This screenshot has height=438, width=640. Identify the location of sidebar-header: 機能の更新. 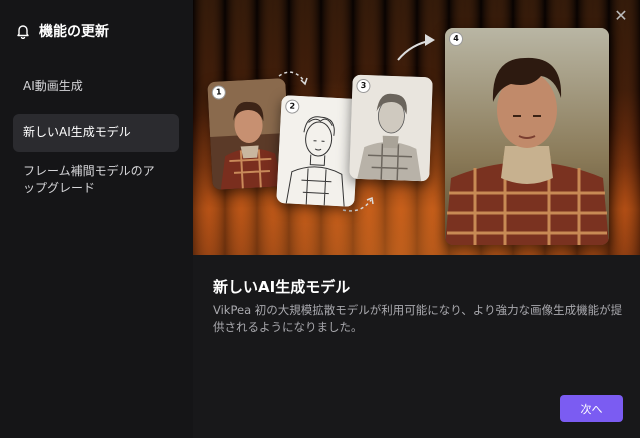
(62, 31).